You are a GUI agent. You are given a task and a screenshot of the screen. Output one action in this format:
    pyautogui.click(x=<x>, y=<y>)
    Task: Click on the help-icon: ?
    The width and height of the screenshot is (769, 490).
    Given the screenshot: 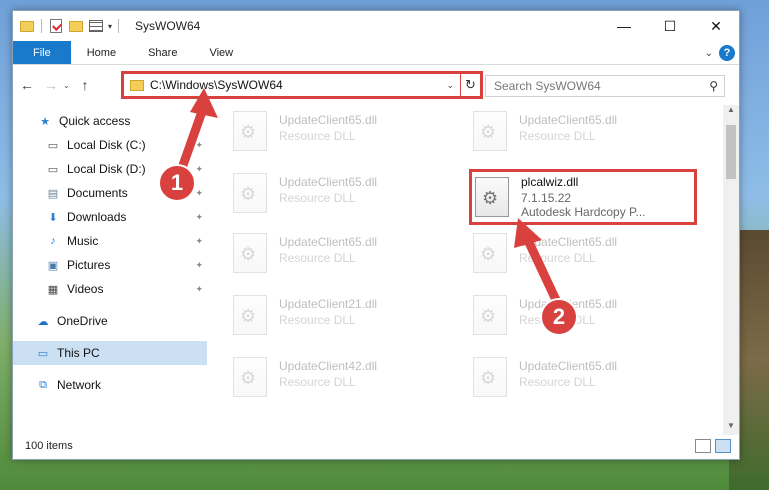 What is the action you would take?
    pyautogui.click(x=727, y=53)
    